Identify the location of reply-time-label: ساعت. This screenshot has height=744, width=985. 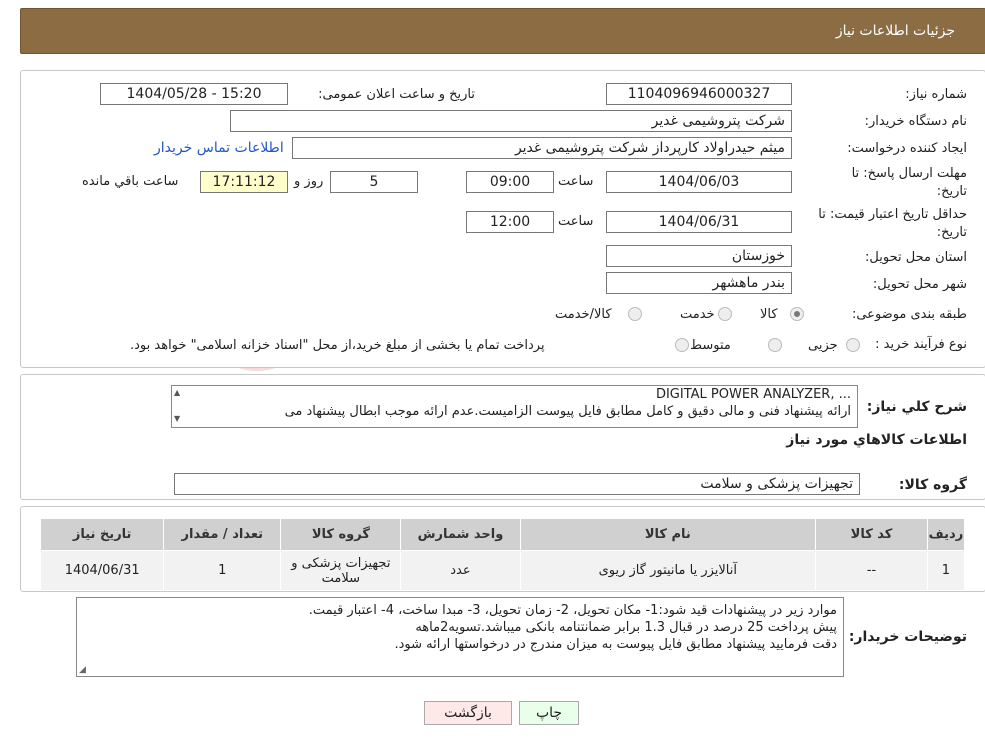
(576, 181).